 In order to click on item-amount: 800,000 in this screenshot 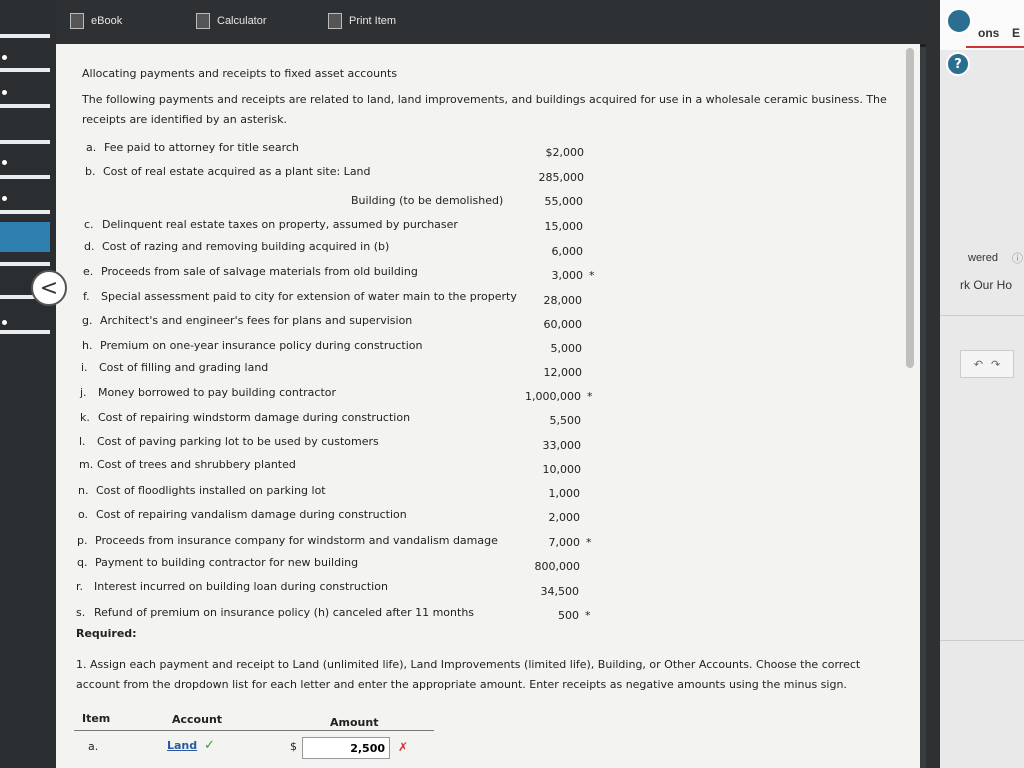, I will do `click(557, 566)`.